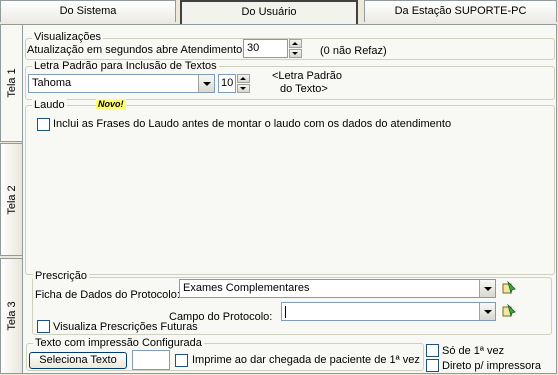  I want to click on texto-input, so click(151, 360).